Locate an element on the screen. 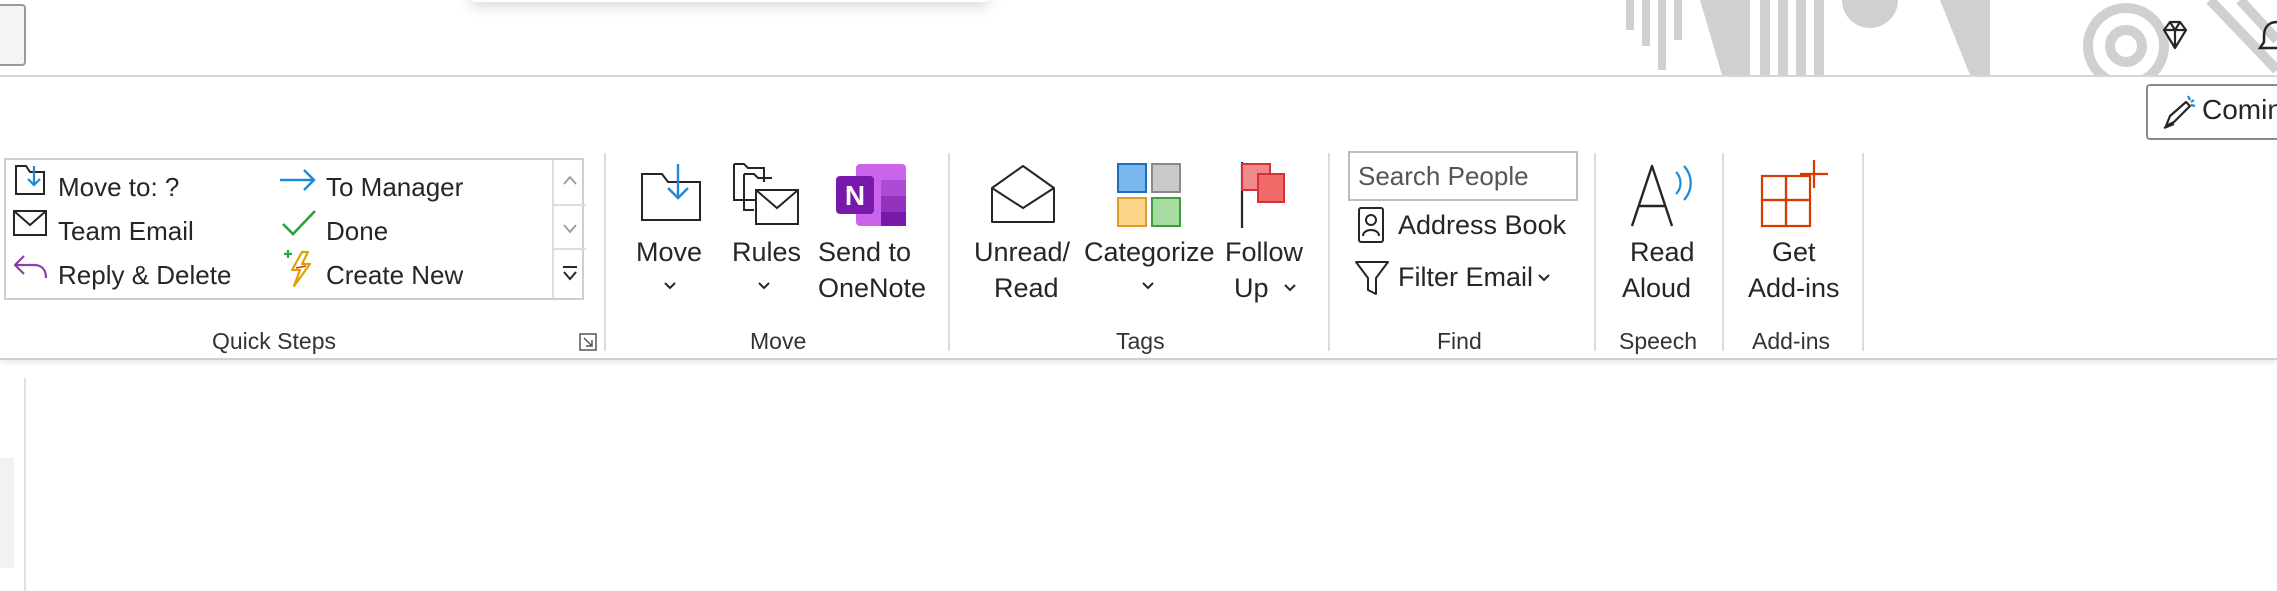 The width and height of the screenshot is (2277, 591). arrow-right-icon is located at coordinates (298, 180).